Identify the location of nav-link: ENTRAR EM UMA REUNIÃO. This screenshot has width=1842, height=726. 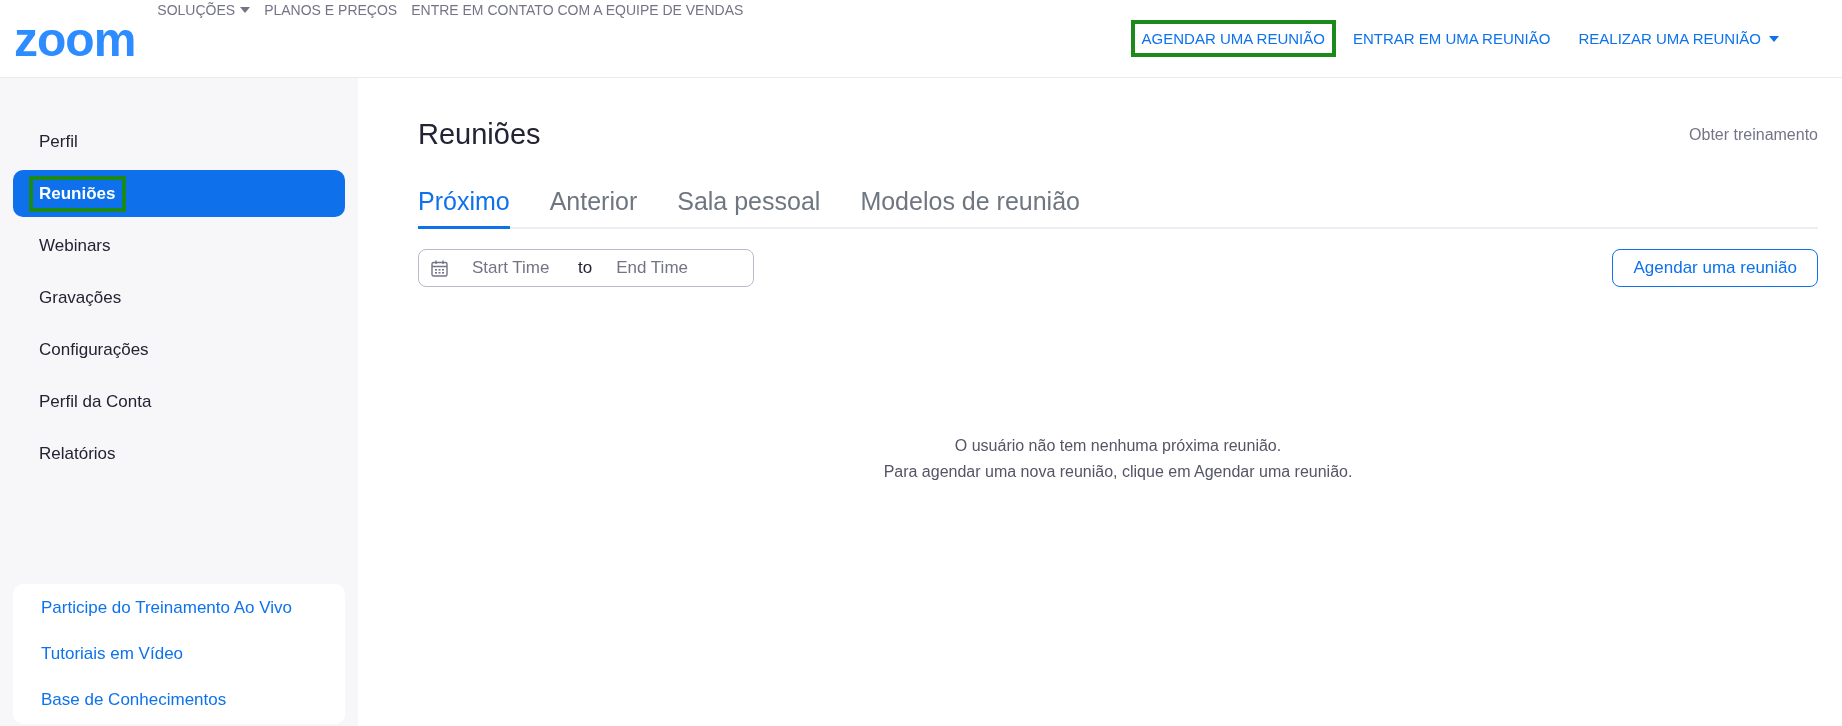
(1451, 38).